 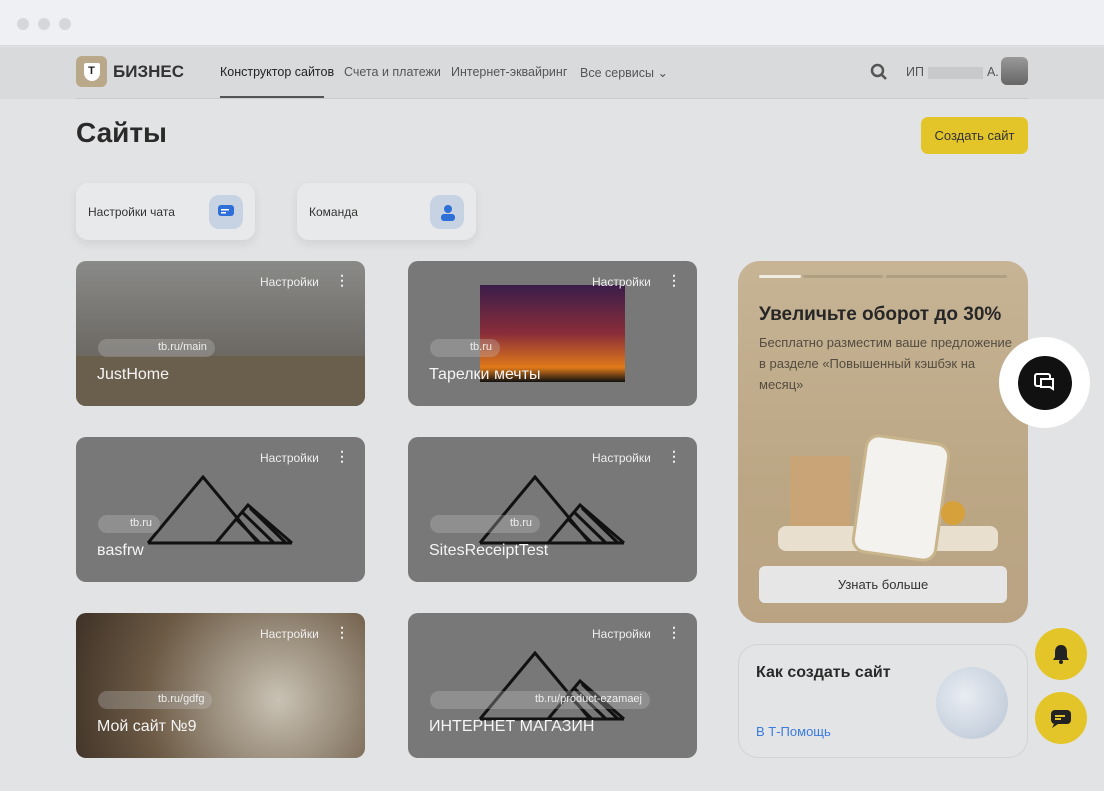 I want to click on puzzle-icon, so click(x=972, y=703).